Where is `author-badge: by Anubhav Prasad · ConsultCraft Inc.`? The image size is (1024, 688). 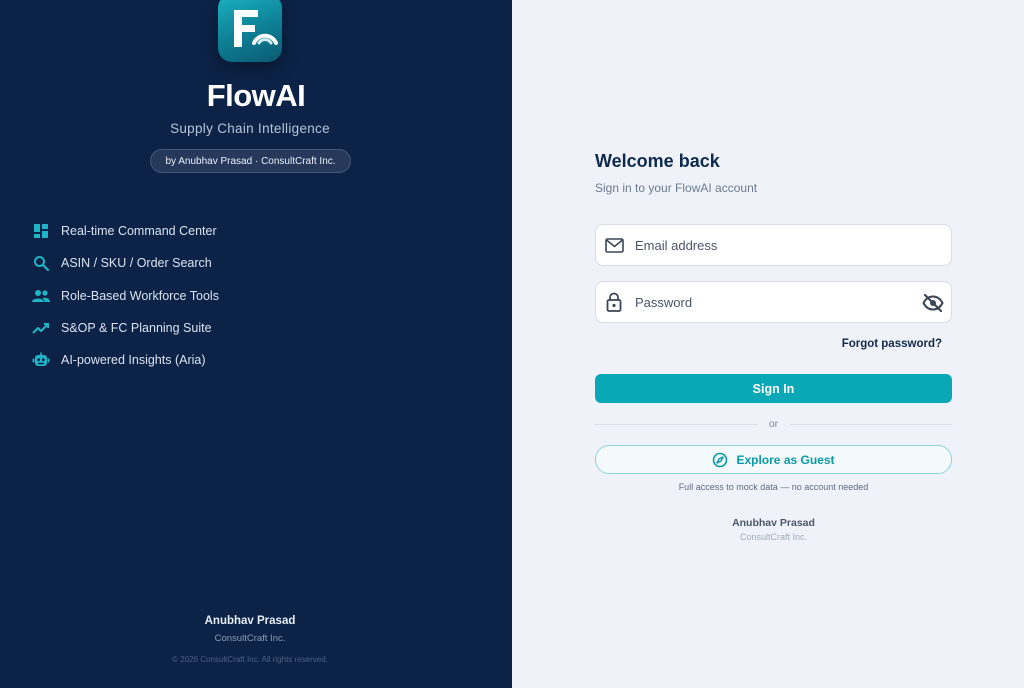
author-badge: by Anubhav Prasad · ConsultCraft Inc. is located at coordinates (250, 161).